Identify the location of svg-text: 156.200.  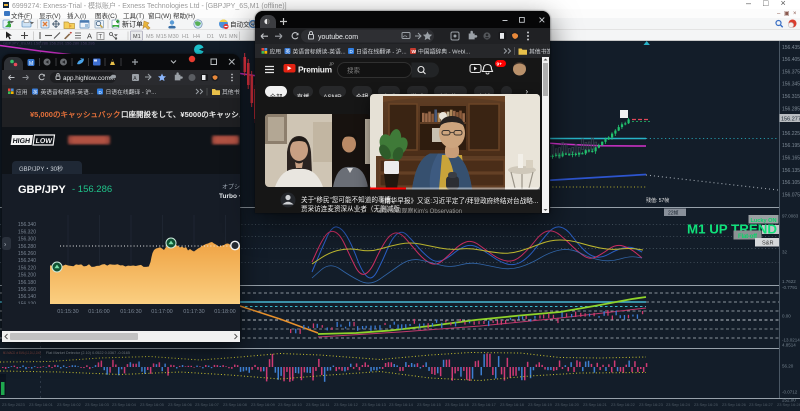
(27, 276).